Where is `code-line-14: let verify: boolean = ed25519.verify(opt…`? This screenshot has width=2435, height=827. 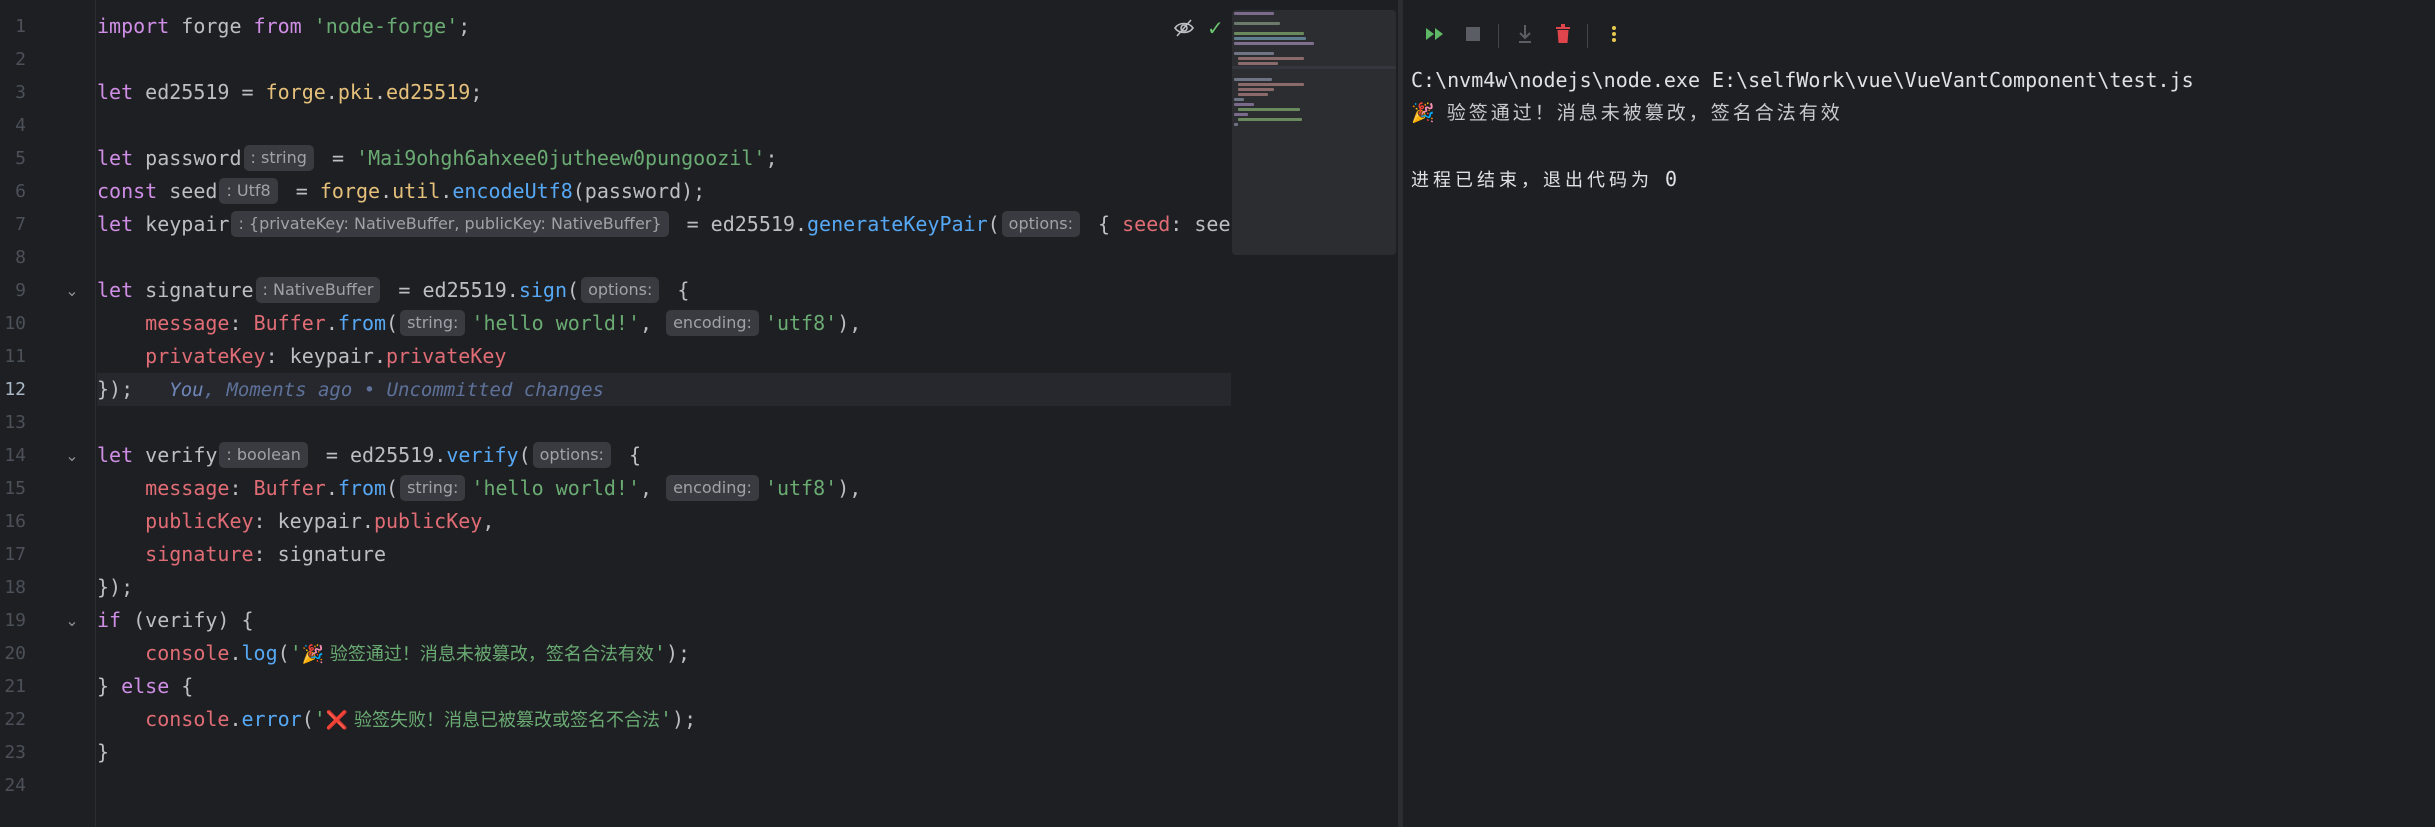
code-line-14: let verify: boolean = ed25519.verify(opt… is located at coordinates (369, 454).